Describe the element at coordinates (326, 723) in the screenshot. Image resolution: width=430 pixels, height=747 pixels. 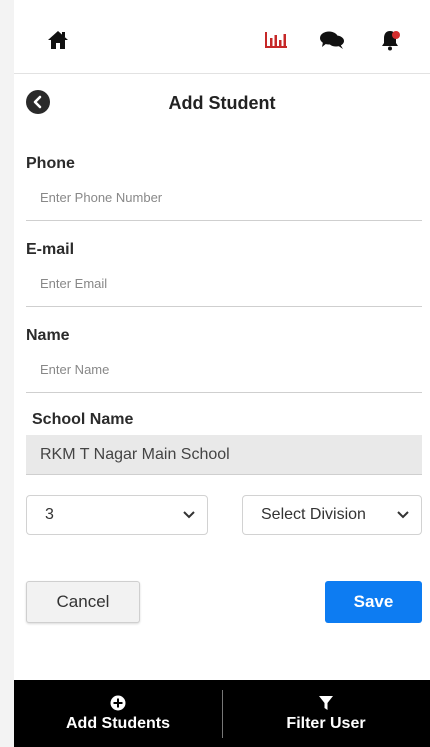
I see `filter-user-label: Filter User` at that location.